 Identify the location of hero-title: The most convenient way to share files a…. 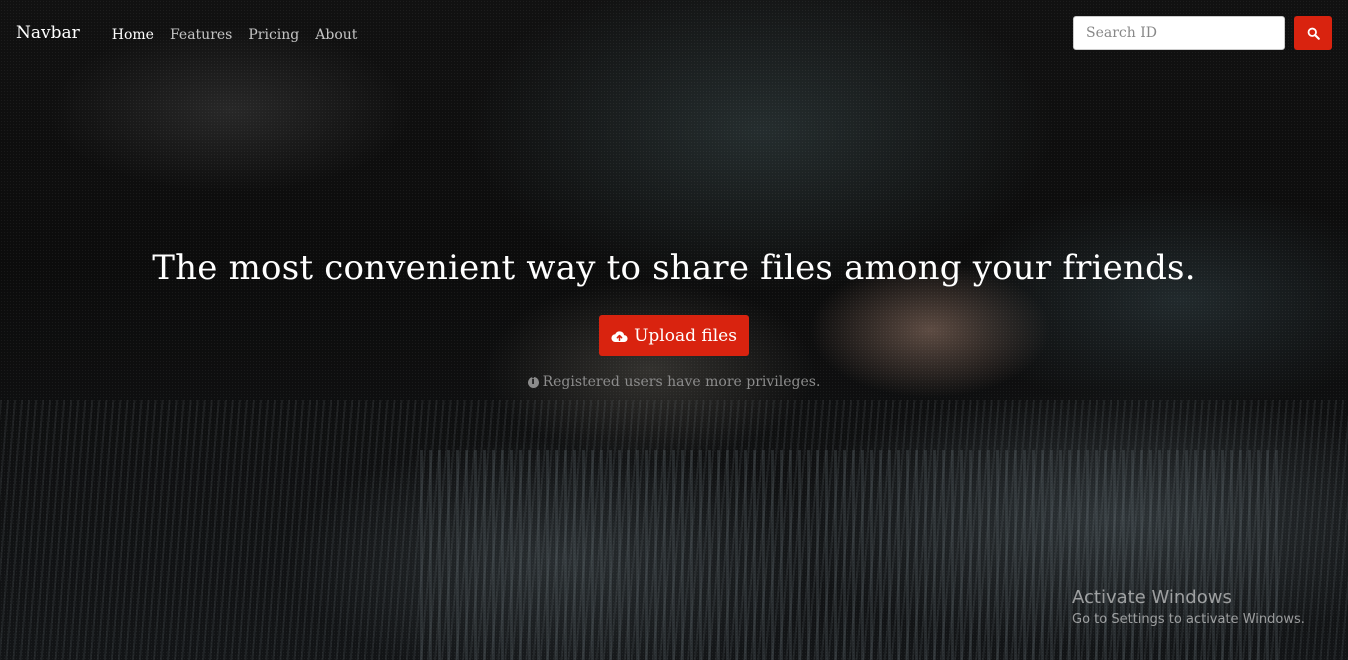
(674, 268).